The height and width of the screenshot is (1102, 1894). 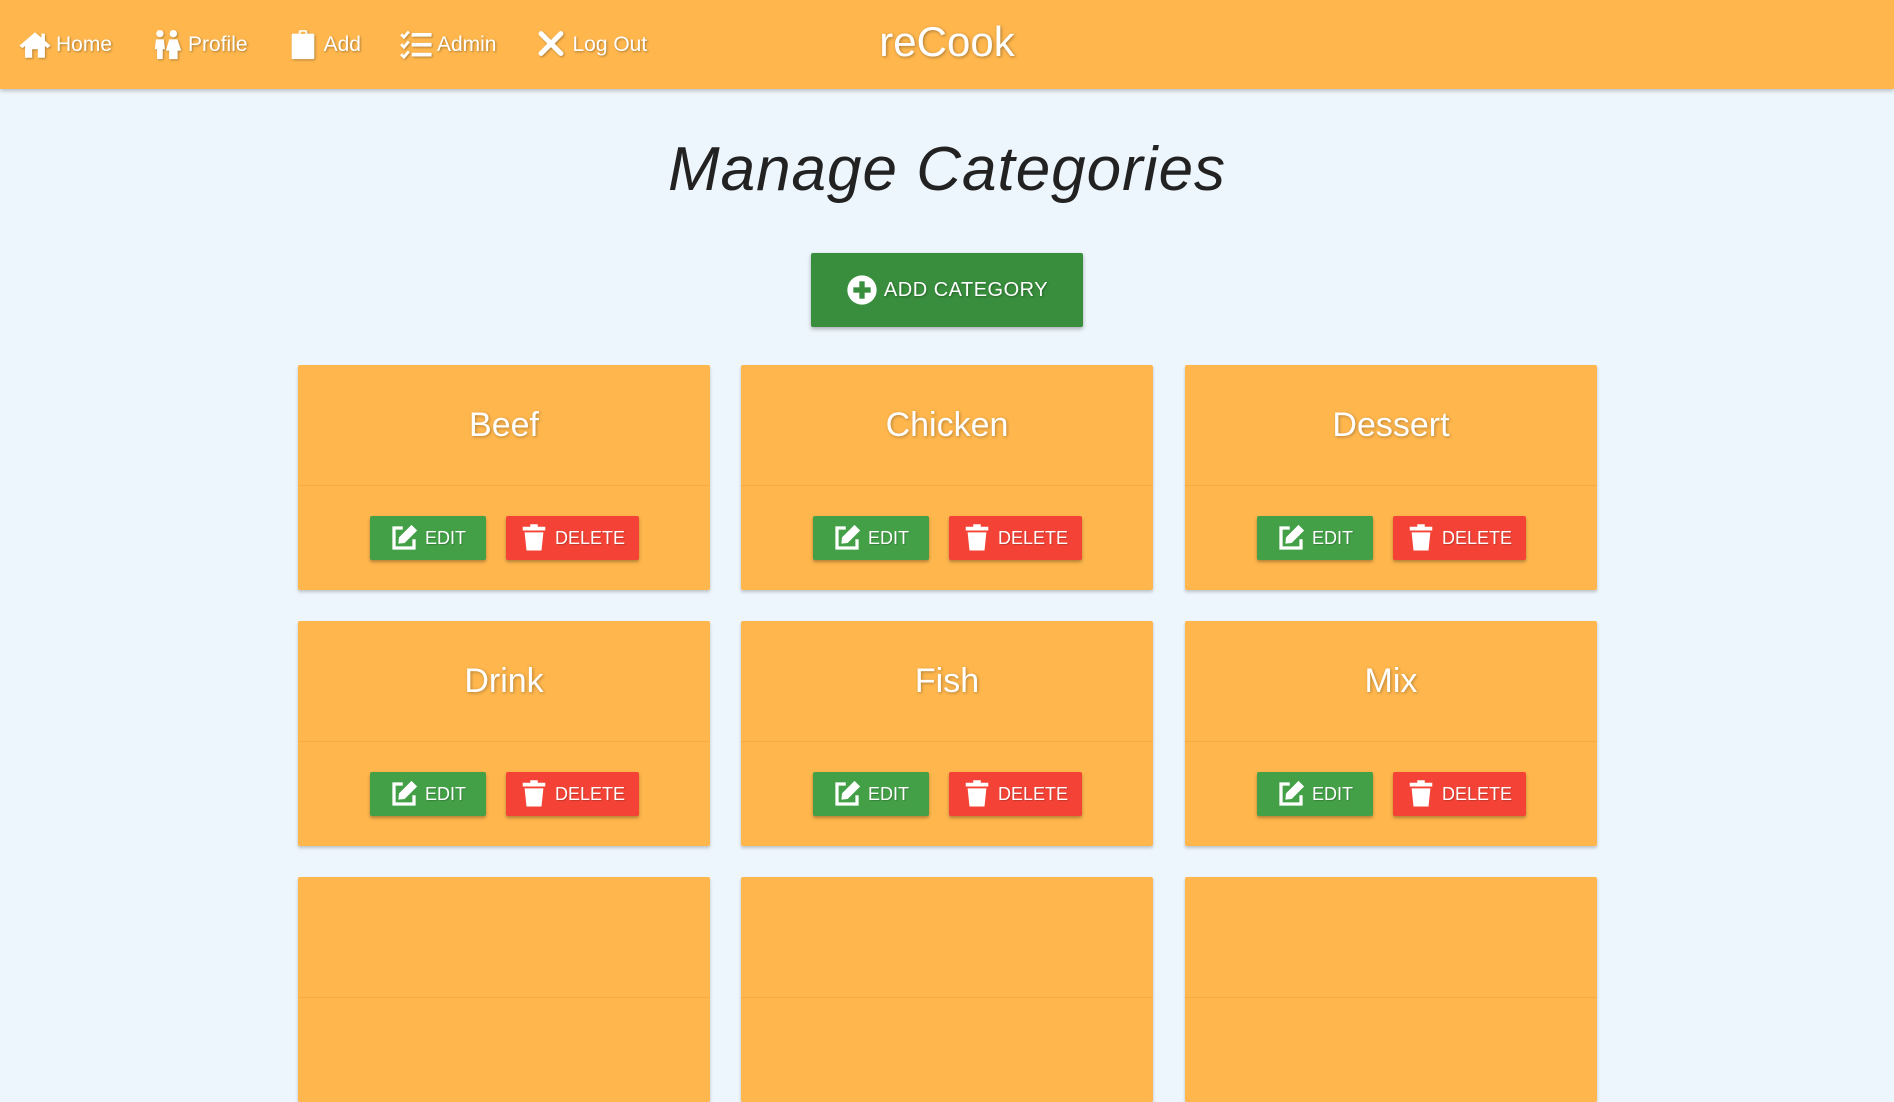 I want to click on category-card: Beef EDIT DELETE, so click(x=504, y=477).